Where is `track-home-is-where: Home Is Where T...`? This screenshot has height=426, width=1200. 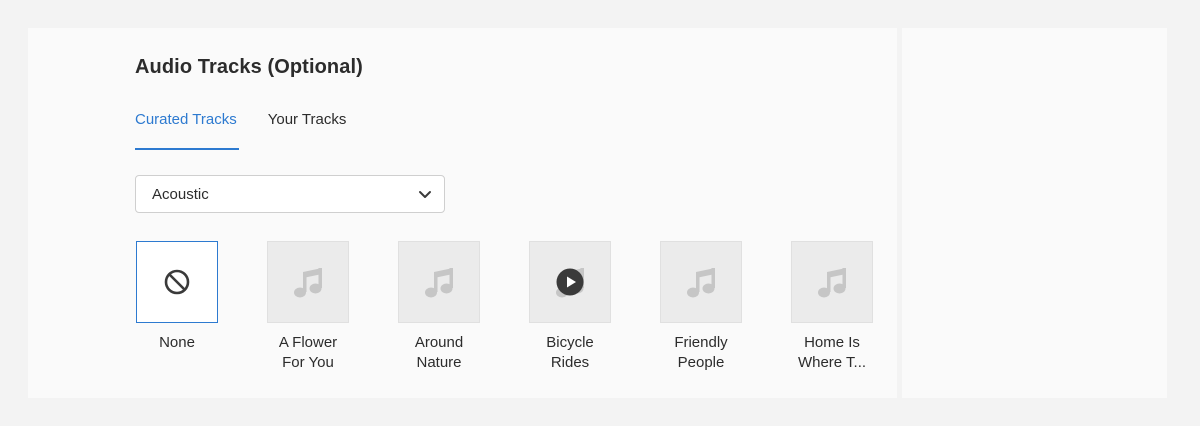 track-home-is-where: Home Is Where T... is located at coordinates (832, 307).